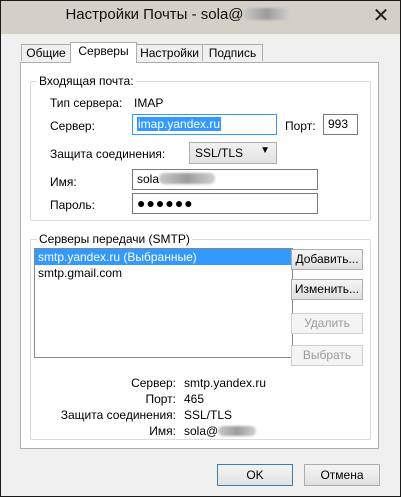 The image size is (401, 497). Describe the element at coordinates (154, 14) in the screenshot. I see `window-title-text: Настройки Почты - sola@` at that location.